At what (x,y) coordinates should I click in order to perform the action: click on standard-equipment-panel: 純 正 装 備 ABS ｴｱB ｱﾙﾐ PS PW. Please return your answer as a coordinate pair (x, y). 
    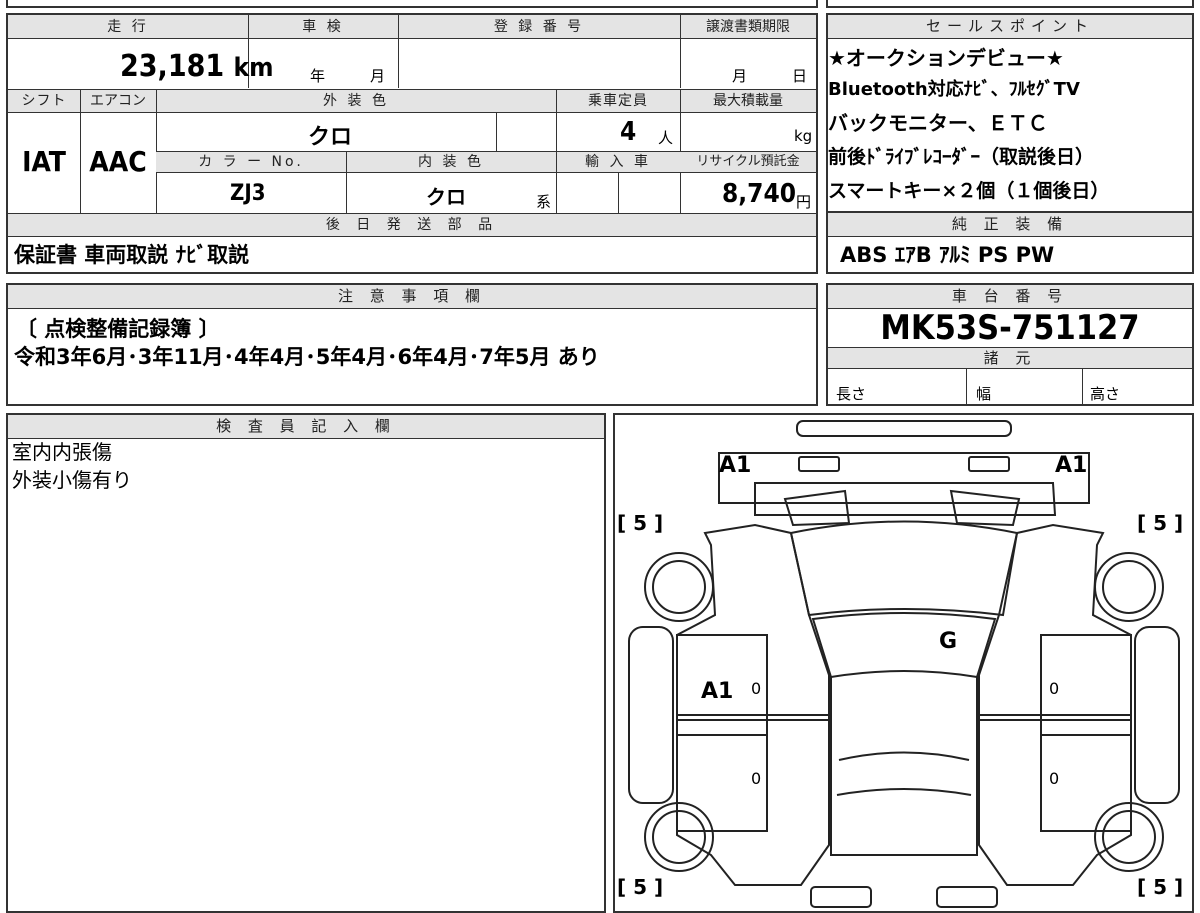
    Looking at the image, I should click on (1010, 242).